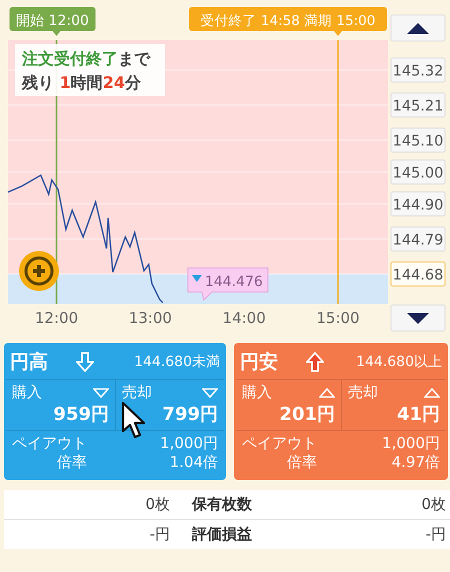 The height and width of the screenshot is (572, 450). Describe the element at coordinates (399, 362) in the screenshot. I see `strike-condition: 144.680以上` at that location.